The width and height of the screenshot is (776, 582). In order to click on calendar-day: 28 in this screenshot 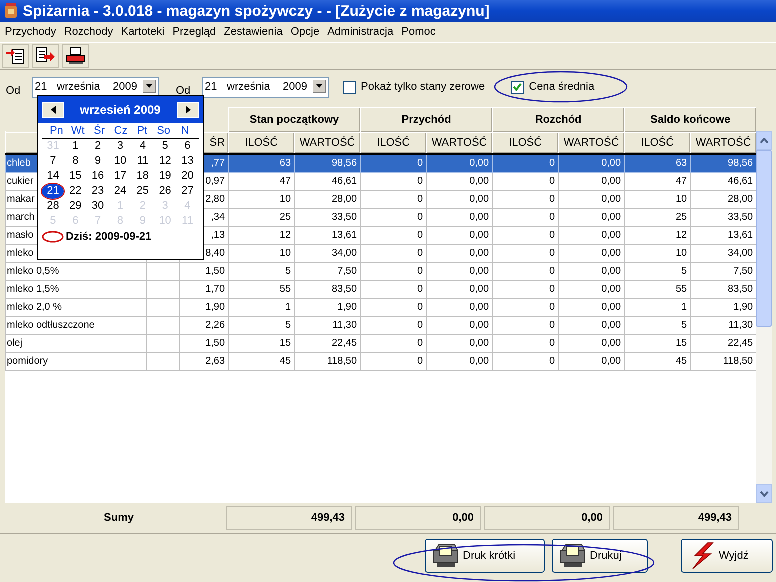, I will do `click(53, 206)`.